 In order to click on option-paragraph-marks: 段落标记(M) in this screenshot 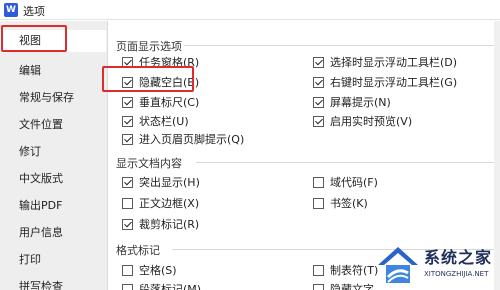, I will do `click(161, 285)`.